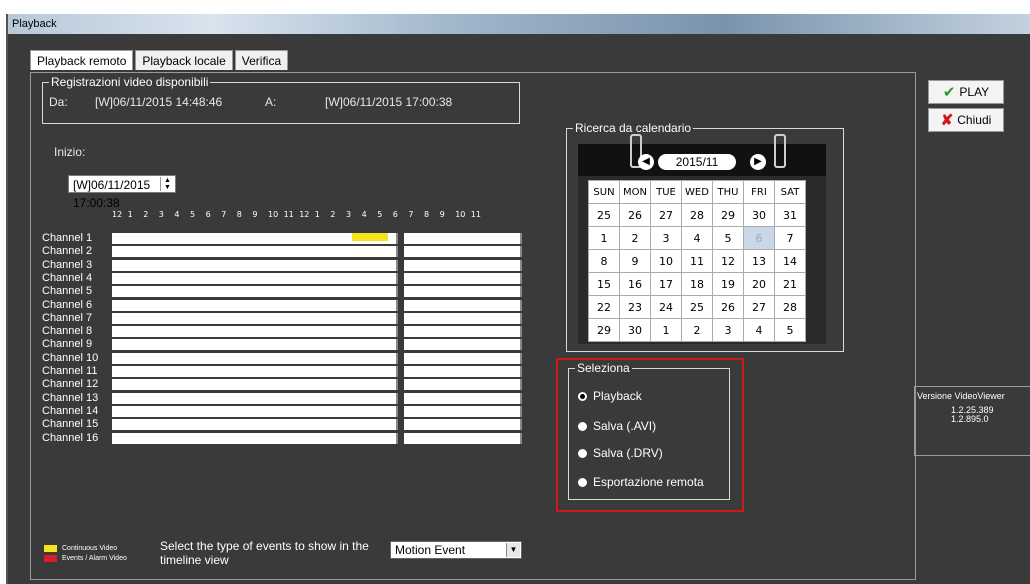  I want to click on calendar-day: 6, so click(759, 238).